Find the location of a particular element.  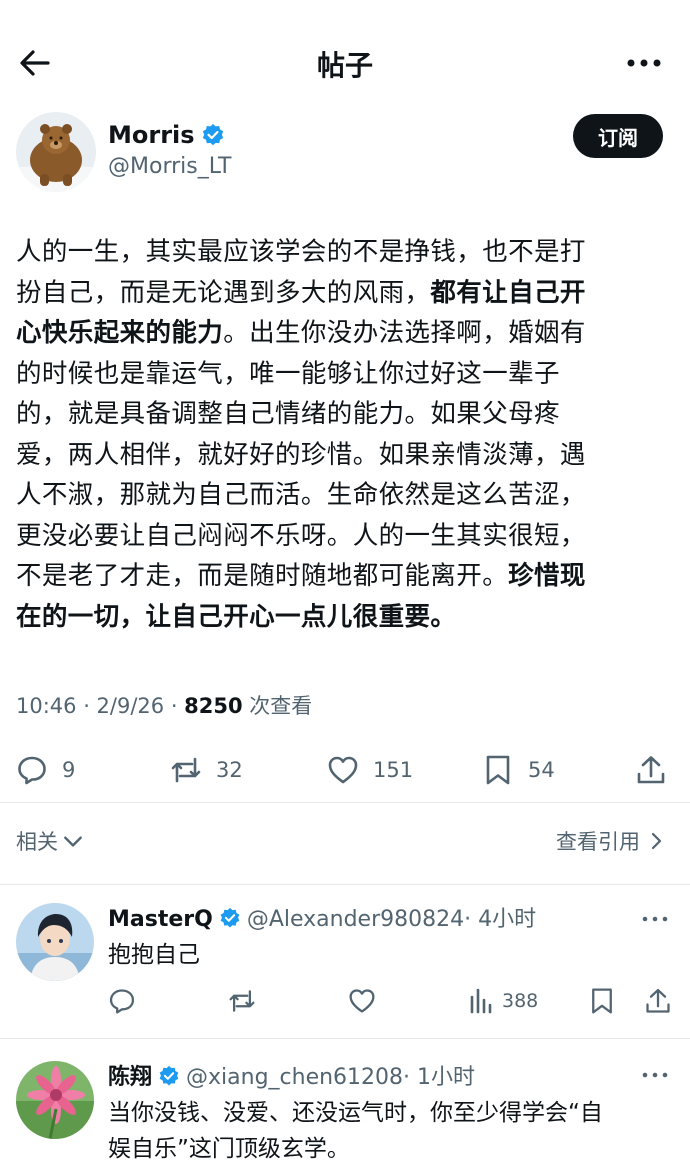

post-text-line: 在的一切，让自己开心一点儿很重要。 is located at coordinates (346, 617).